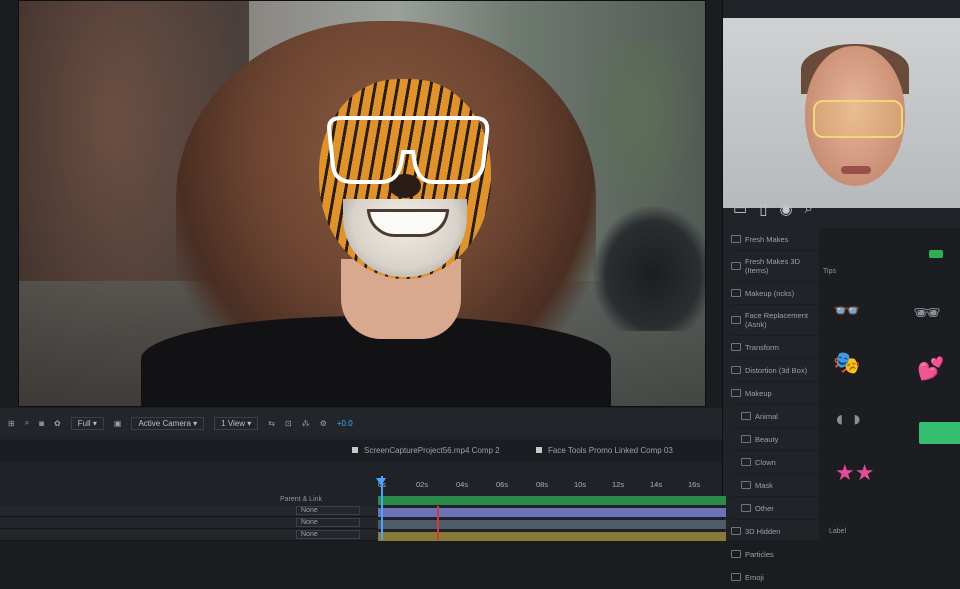  I want to click on tab-comp-2: ScreenCaptureProject56.mp4 Comp 2, so click(426, 450).